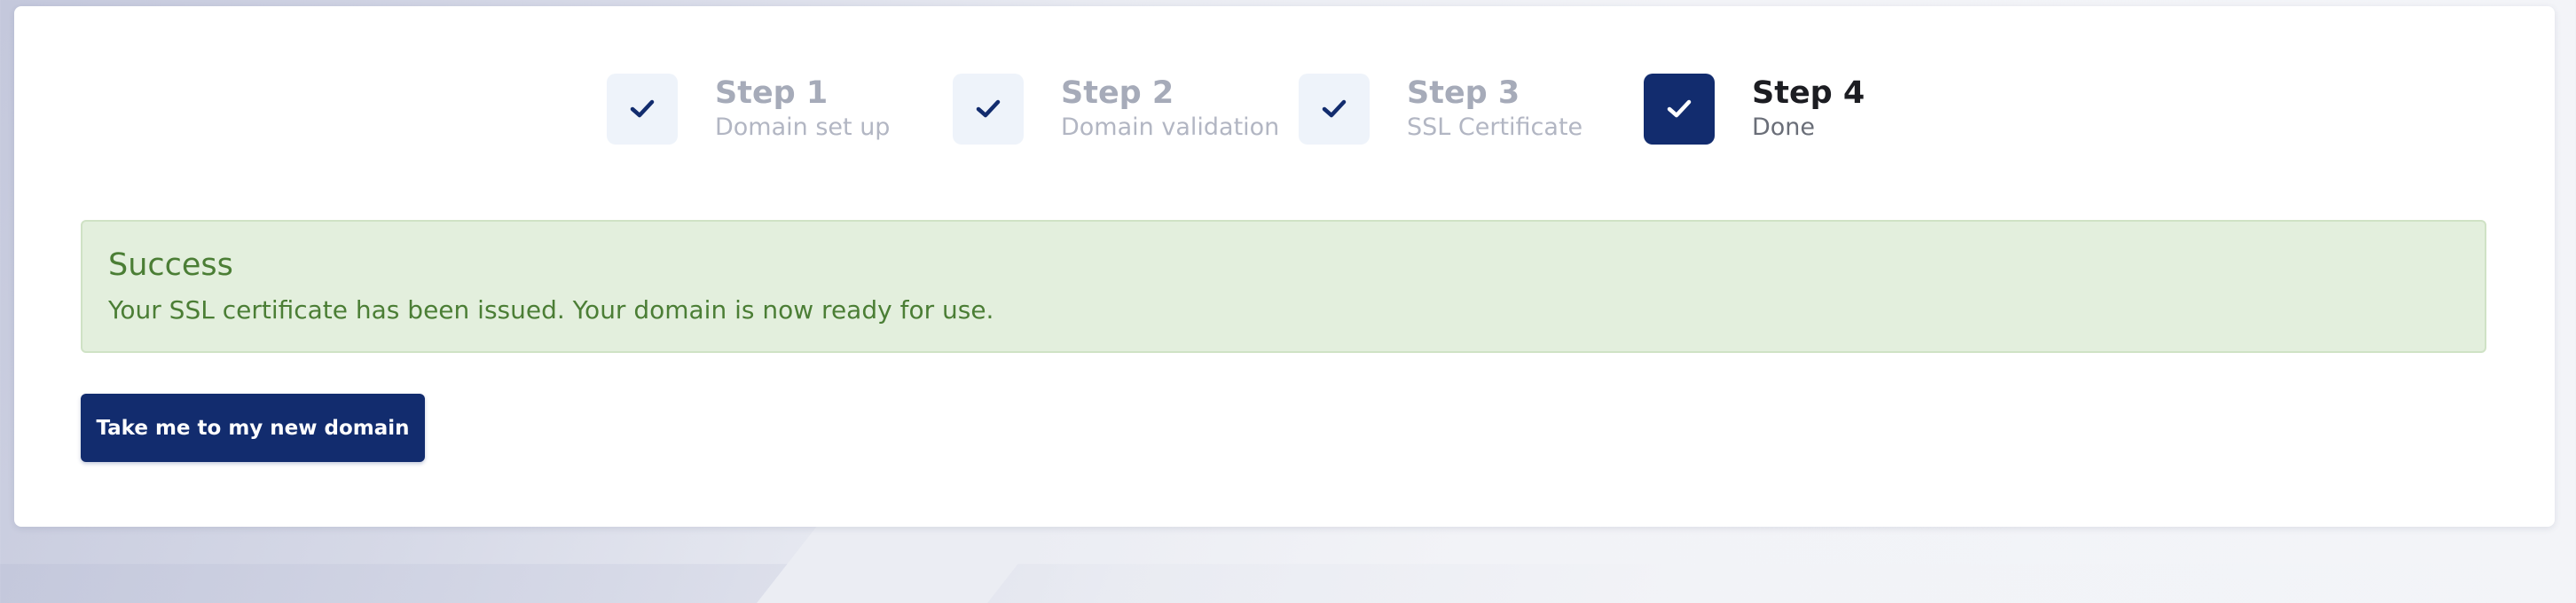 Image resolution: width=2576 pixels, height=603 pixels. I want to click on step-1-check-box, so click(642, 109).